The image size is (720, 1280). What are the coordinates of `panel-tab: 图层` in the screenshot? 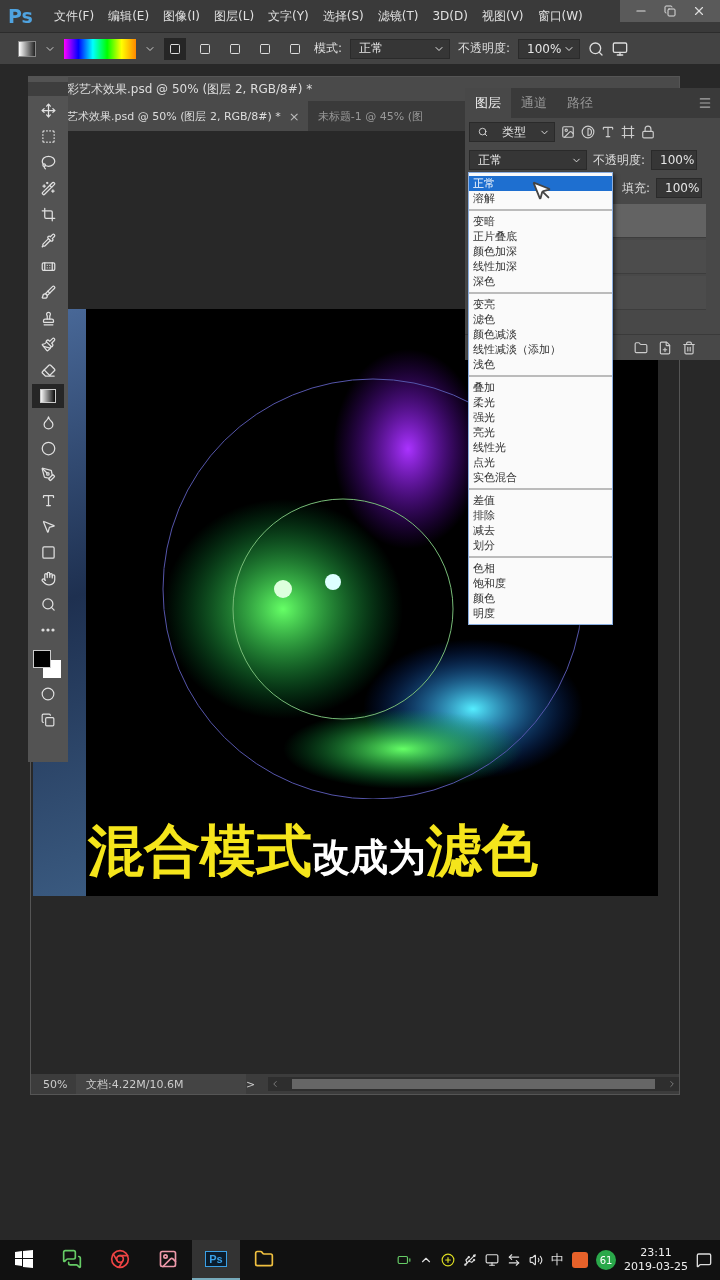 It's located at (488, 103).